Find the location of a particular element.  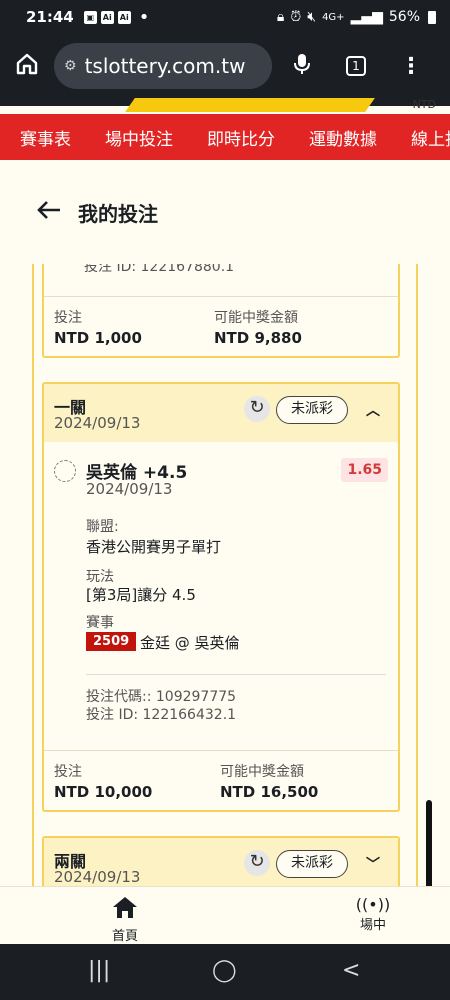

scrollbar is located at coordinates (429, 843).